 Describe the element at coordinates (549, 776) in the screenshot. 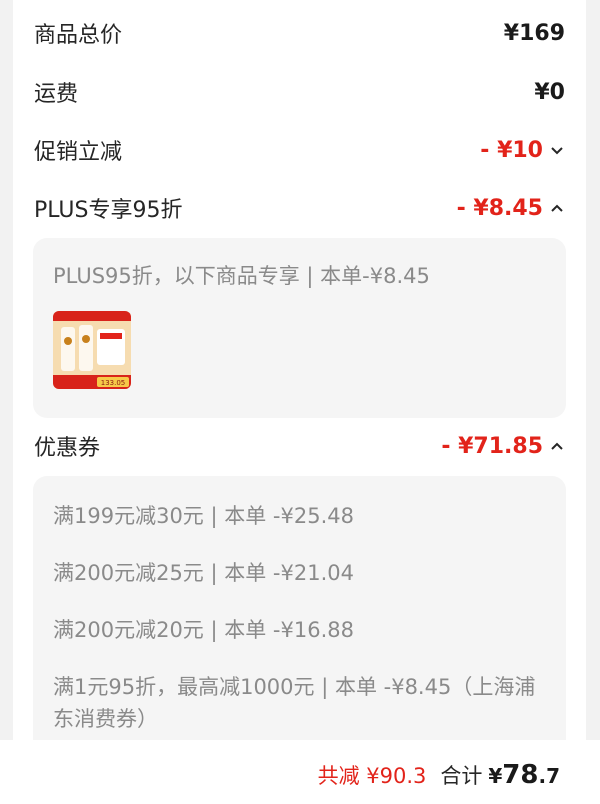

I see `total-decimal: .7` at that location.